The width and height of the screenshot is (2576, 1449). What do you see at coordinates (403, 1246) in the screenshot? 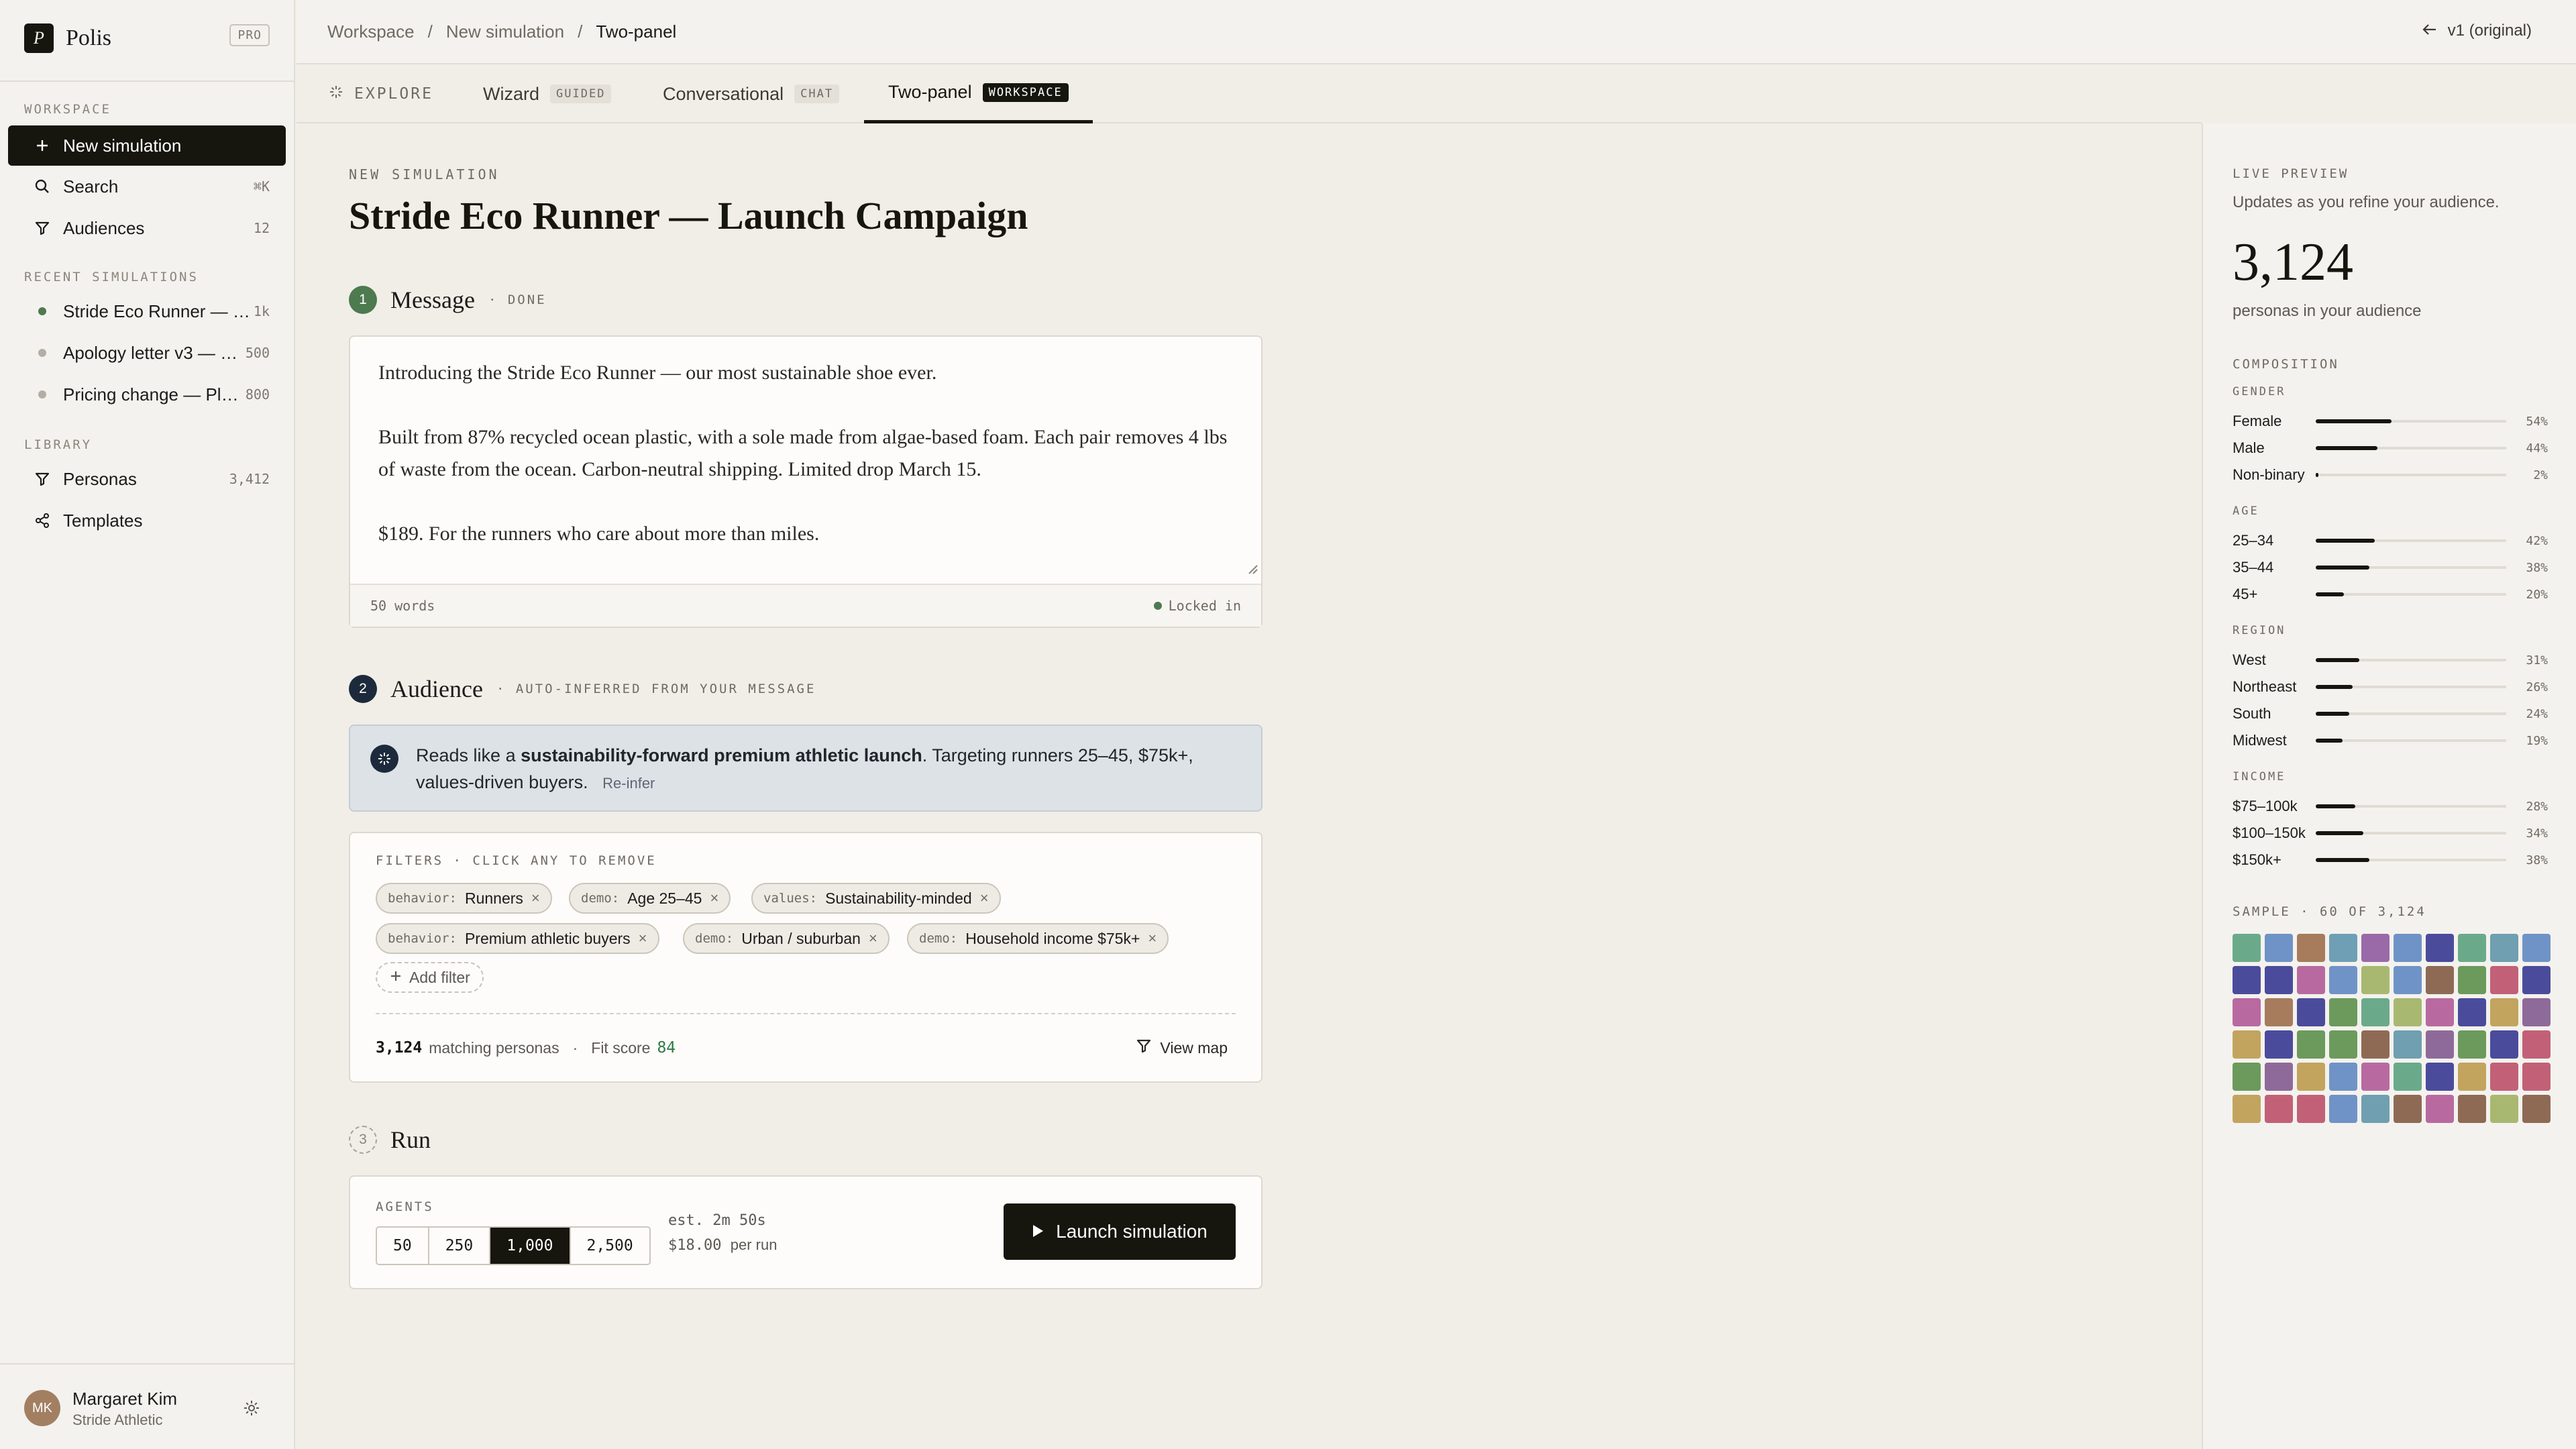
I see `agents-option: 50` at bounding box center [403, 1246].